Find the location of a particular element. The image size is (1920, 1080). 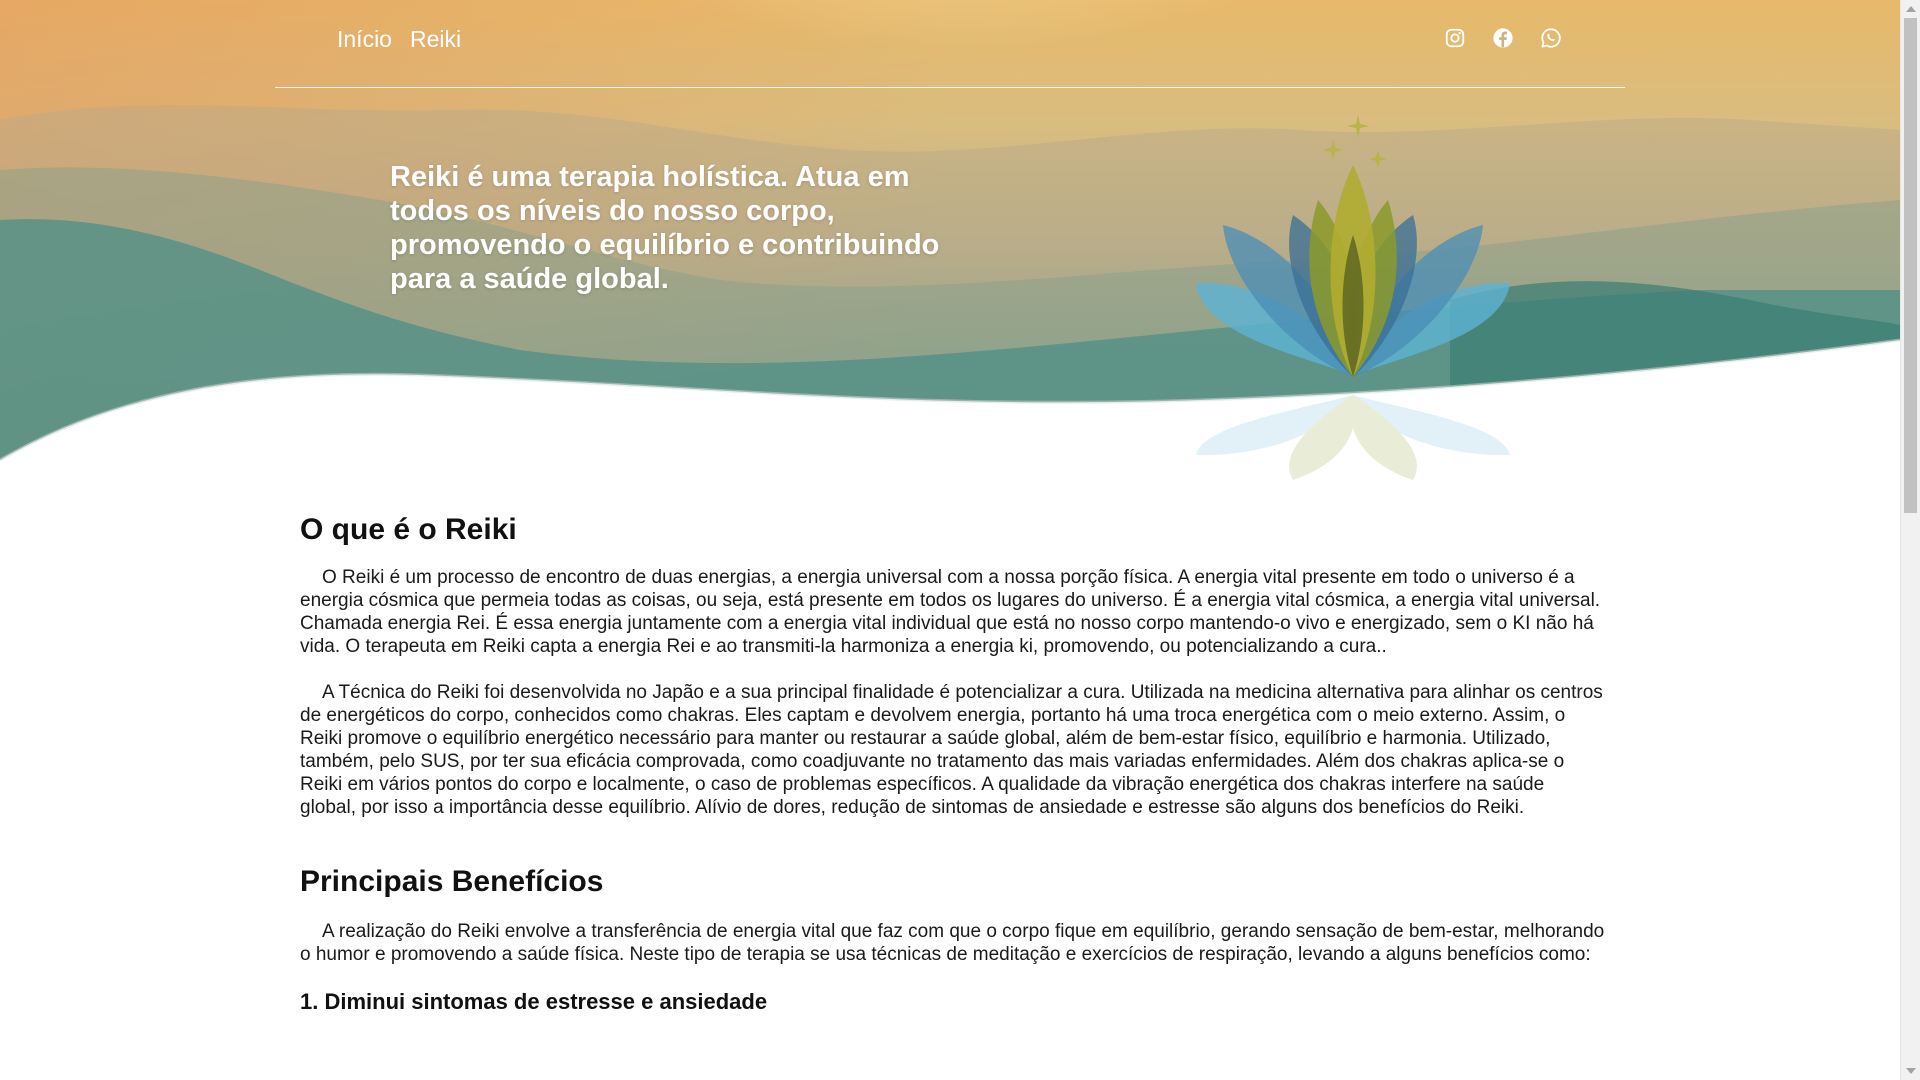

scroll-down-arrow-icon is located at coordinates (1911, 1071).